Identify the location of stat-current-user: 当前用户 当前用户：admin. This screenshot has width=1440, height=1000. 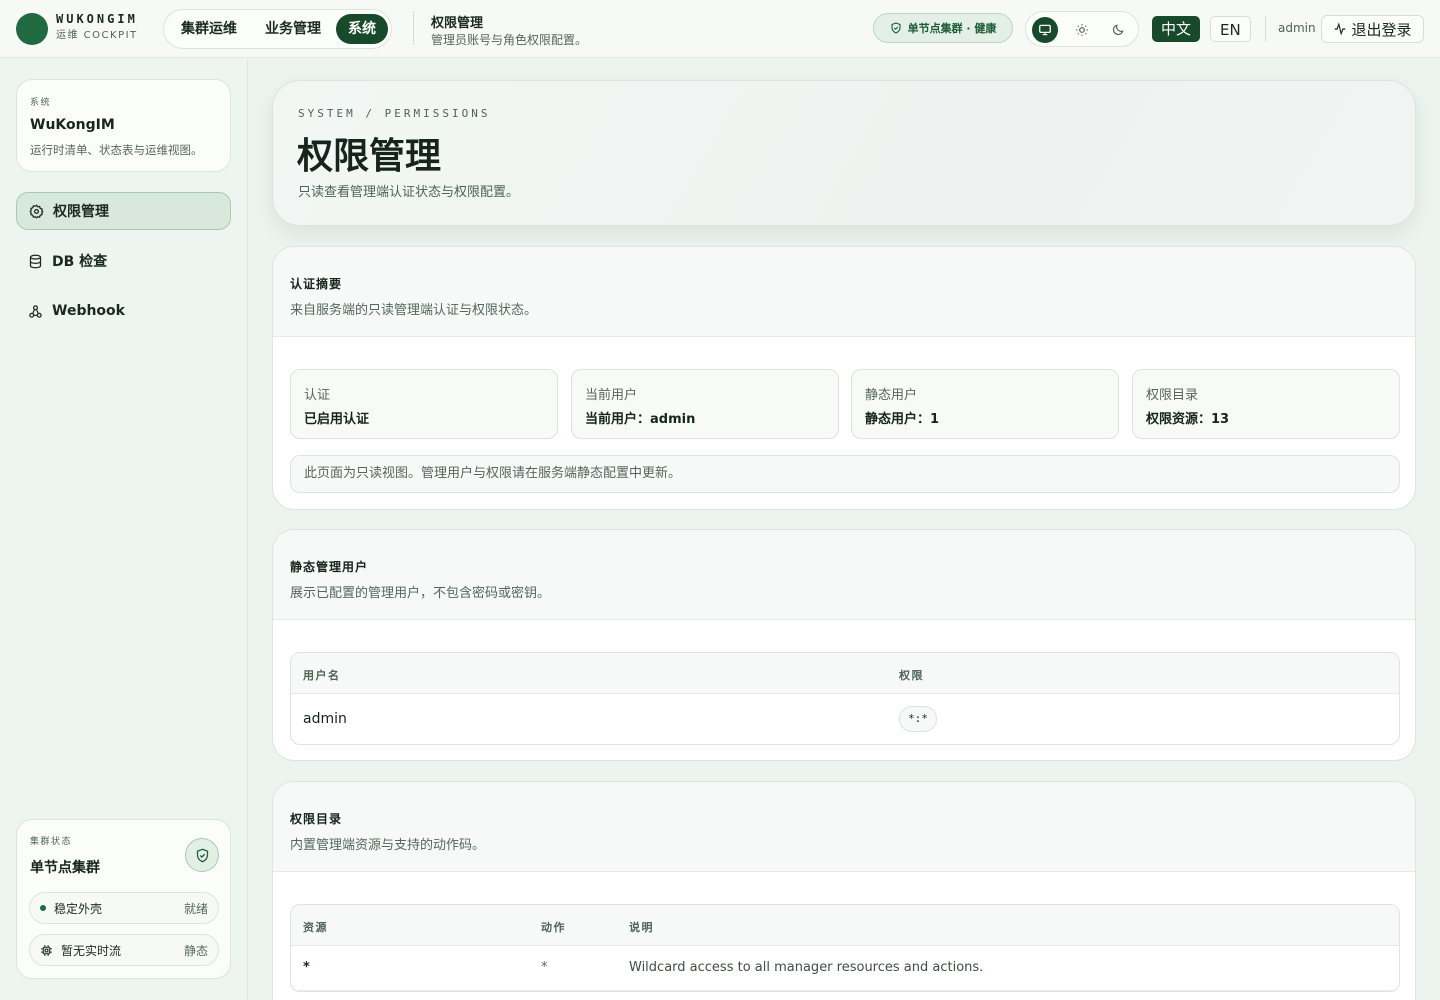
(705, 404).